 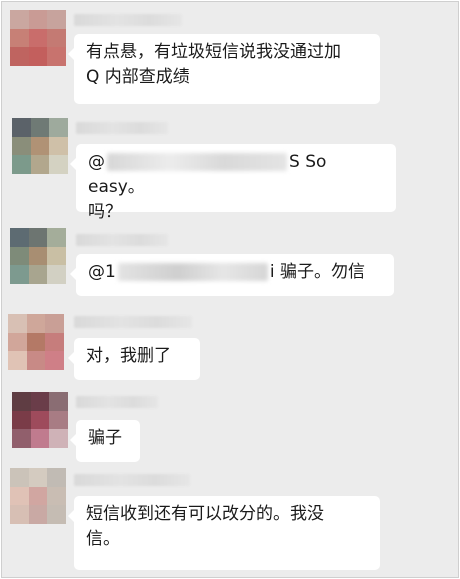 What do you see at coordinates (224, 533) in the screenshot?
I see `message-bubble: 短信收到还有可以改分的。我没 信。` at bounding box center [224, 533].